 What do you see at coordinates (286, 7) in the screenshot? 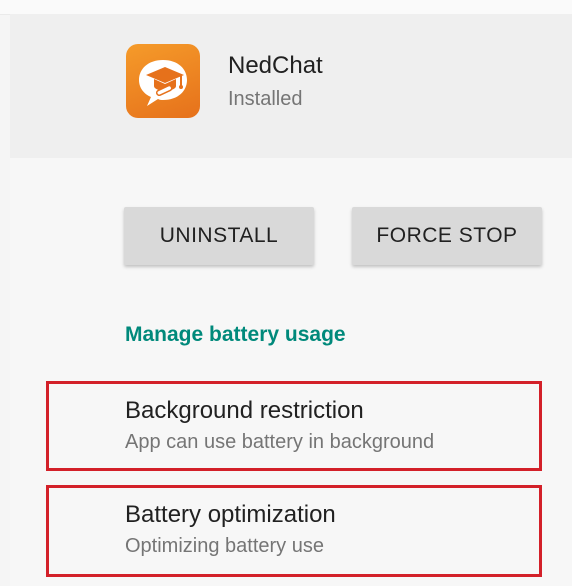
I see `status-strip` at bounding box center [286, 7].